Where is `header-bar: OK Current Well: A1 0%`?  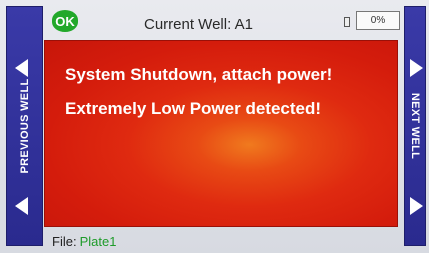
header-bar: OK Current Well: A1 0% is located at coordinates (223, 22).